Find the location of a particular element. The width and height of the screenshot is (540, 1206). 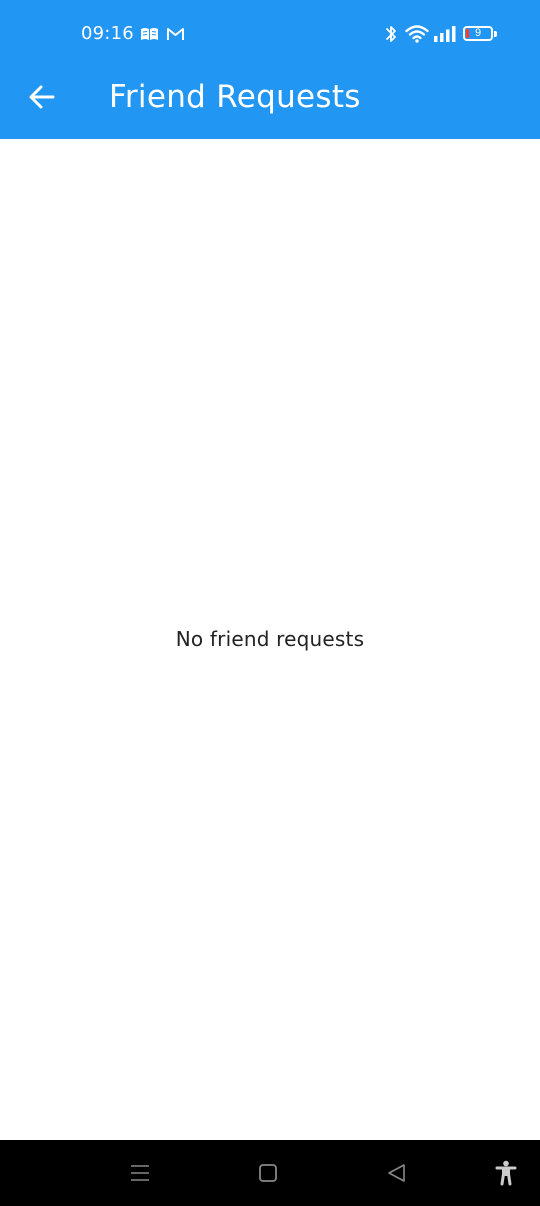

accessibility-icon is located at coordinates (506, 1173).